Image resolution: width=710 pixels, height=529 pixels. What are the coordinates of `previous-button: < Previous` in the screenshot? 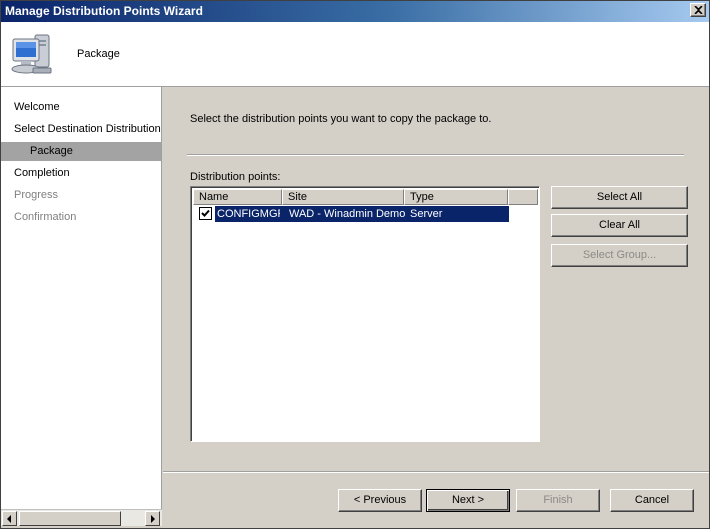 It's located at (380, 500).